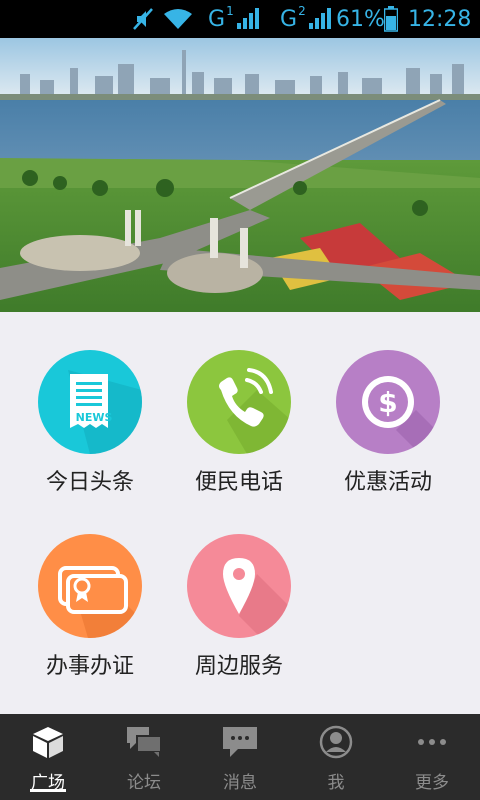  What do you see at coordinates (336, 783) in the screenshot?
I see `tab-label: 我` at bounding box center [336, 783].